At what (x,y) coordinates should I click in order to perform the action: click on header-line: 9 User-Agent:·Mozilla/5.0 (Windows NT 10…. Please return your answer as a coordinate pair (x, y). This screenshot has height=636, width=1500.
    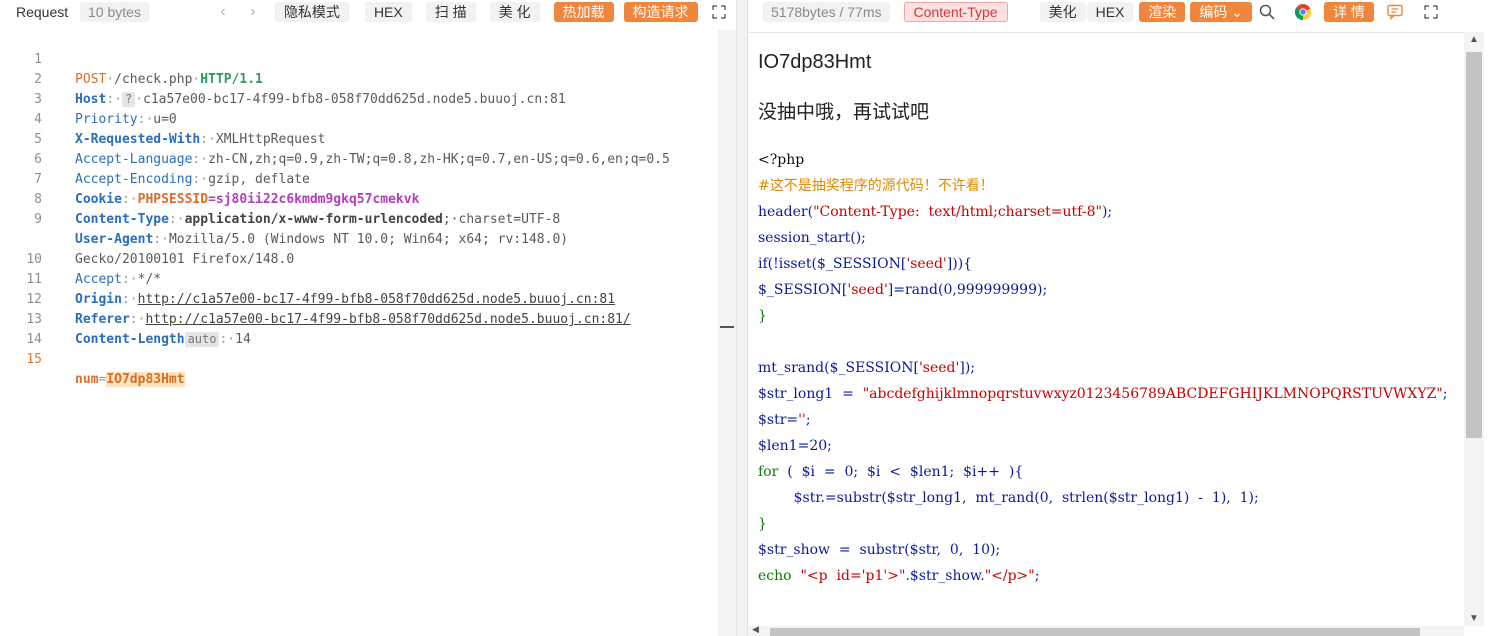
    Looking at the image, I should click on (359, 228).